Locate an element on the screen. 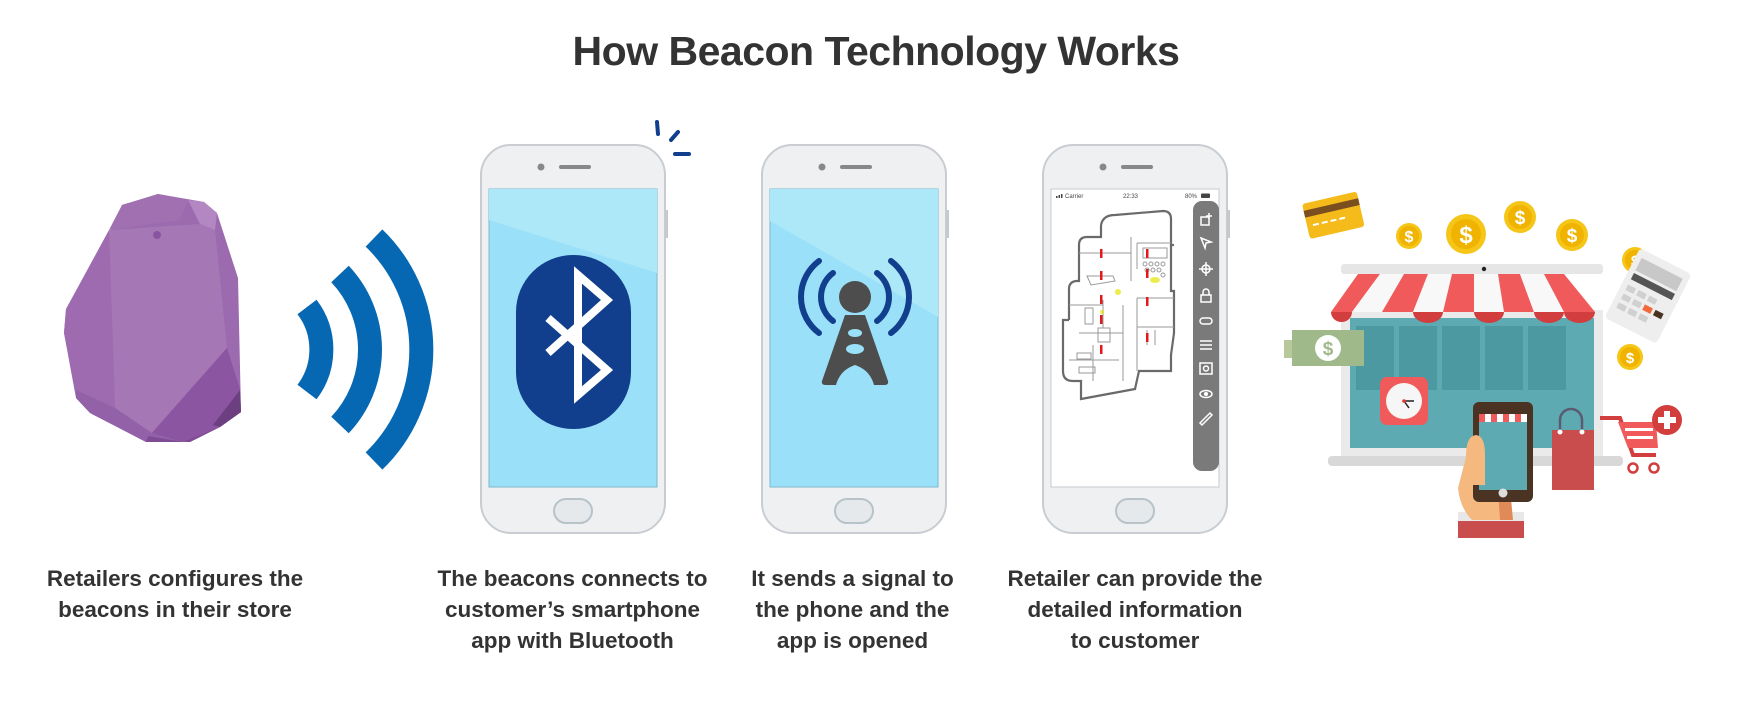 This screenshot has width=1752, height=708. clock-icon is located at coordinates (1404, 401).